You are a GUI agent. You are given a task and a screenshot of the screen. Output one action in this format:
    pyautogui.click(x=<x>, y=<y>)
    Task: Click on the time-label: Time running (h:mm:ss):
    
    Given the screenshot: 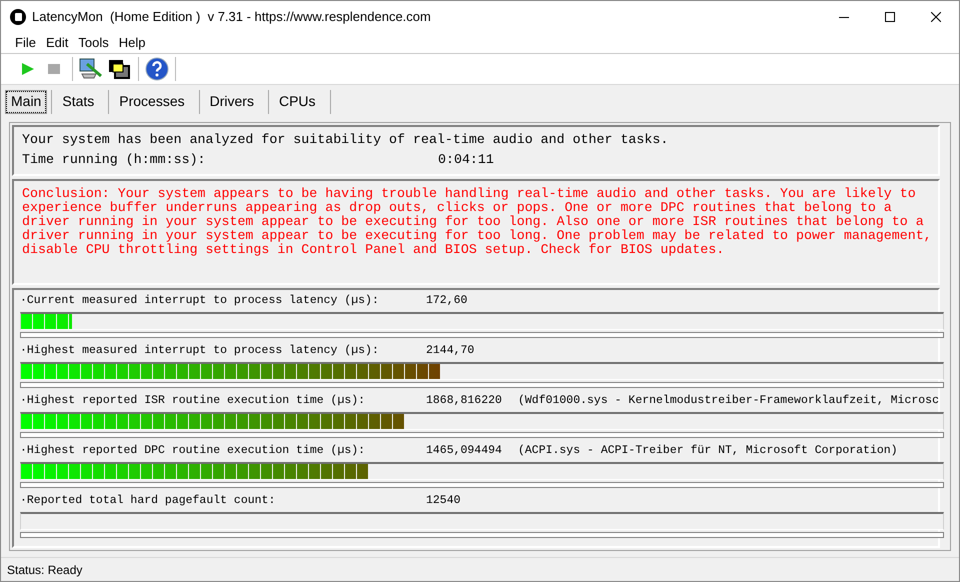 What is the action you would take?
    pyautogui.click(x=114, y=160)
    